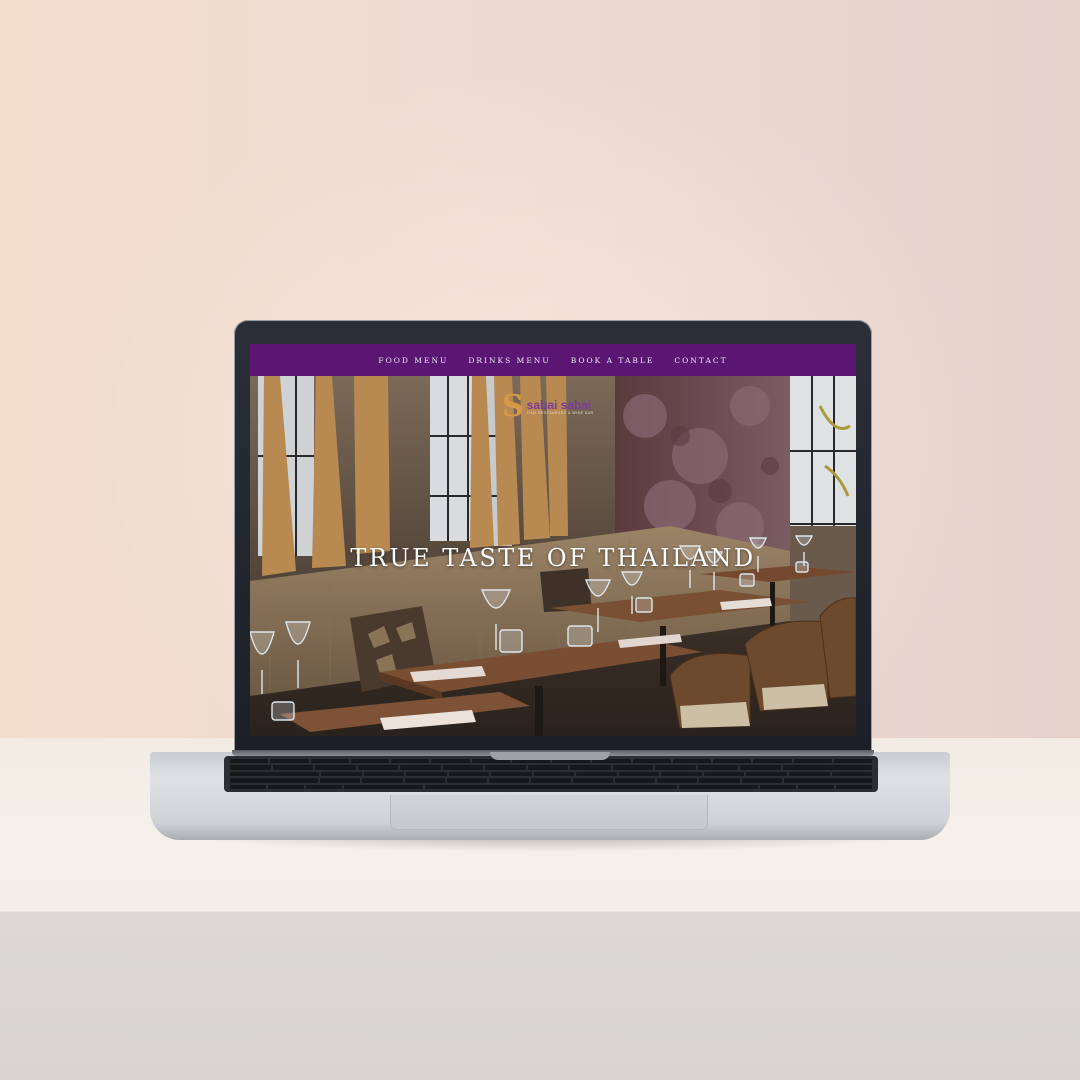 Image resolution: width=1080 pixels, height=1080 pixels. I want to click on site-logo: S sabai sabai THAI RESTAURANT & WINE BAR, so click(548, 407).